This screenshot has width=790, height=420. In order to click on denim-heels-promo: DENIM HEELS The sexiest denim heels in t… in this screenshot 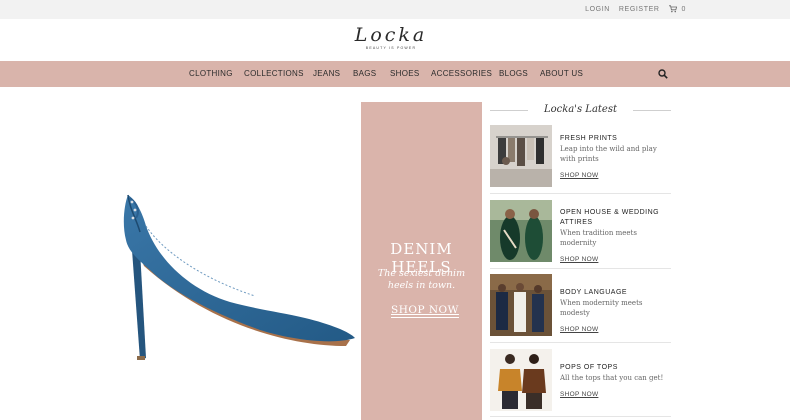, I will do `click(421, 261)`.